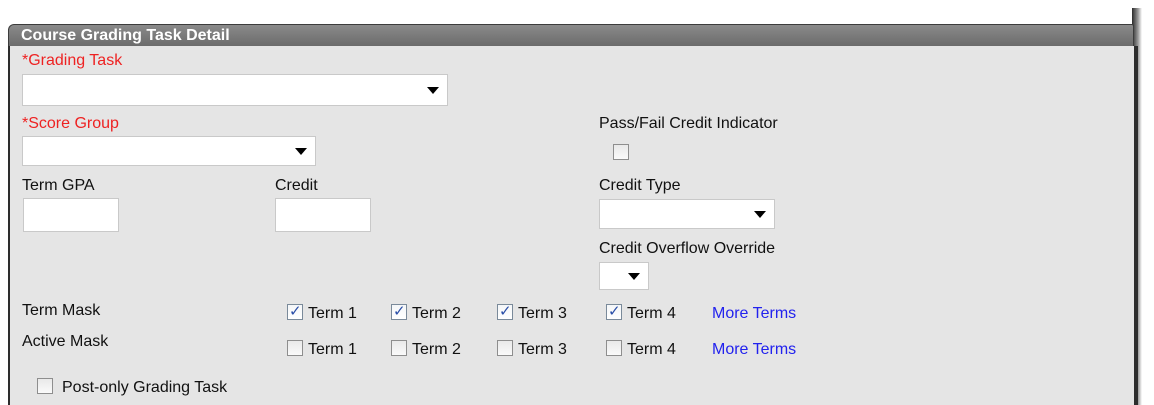 The height and width of the screenshot is (405, 1154). What do you see at coordinates (542, 313) in the screenshot?
I see `term-mask-term3-label: Term 3` at bounding box center [542, 313].